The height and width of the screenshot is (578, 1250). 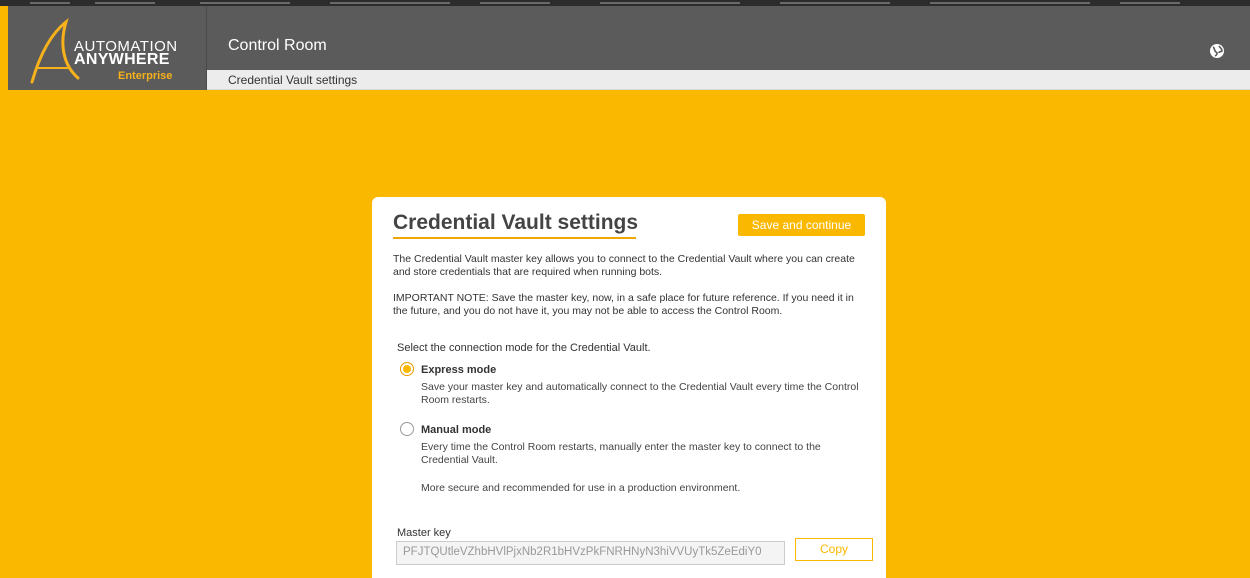 What do you see at coordinates (293, 80) in the screenshot?
I see `breadcrumb: Credential Vault settings` at bounding box center [293, 80].